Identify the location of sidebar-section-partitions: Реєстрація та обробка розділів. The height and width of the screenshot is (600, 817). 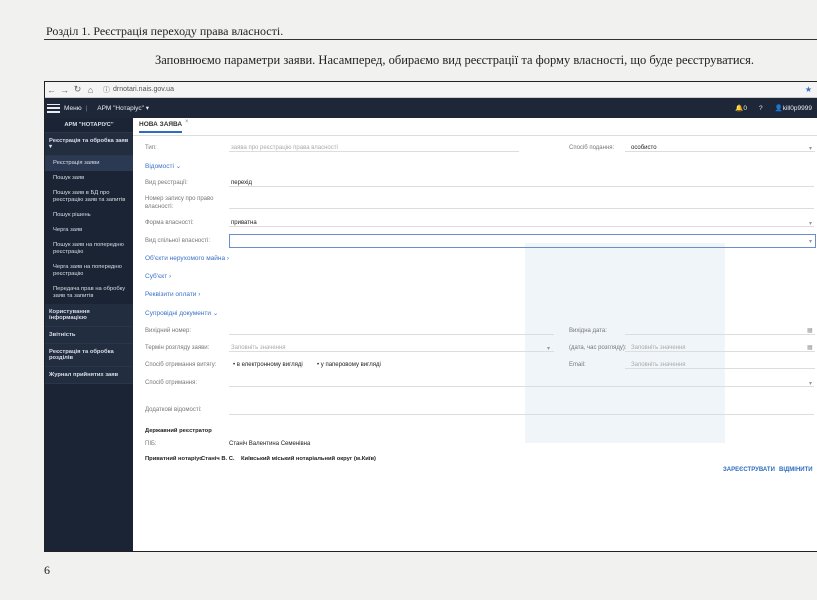
(89, 355).